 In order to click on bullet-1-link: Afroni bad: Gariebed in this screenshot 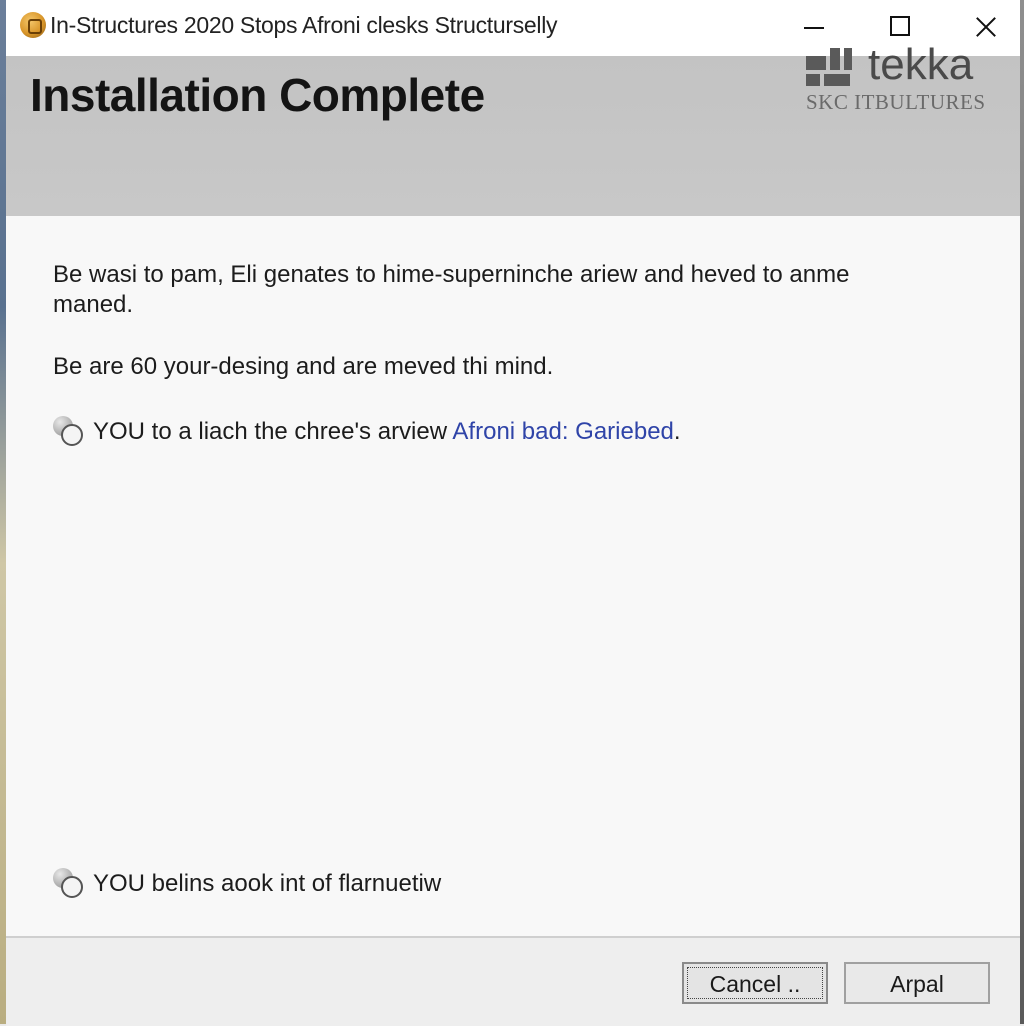, I will do `click(562, 431)`.